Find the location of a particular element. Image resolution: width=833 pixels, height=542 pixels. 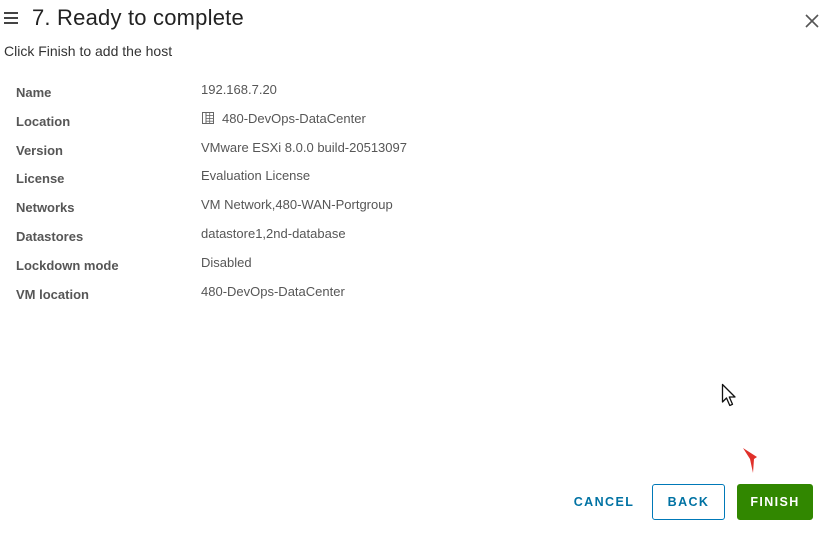

property-label: Lockdown mode is located at coordinates (67, 265).